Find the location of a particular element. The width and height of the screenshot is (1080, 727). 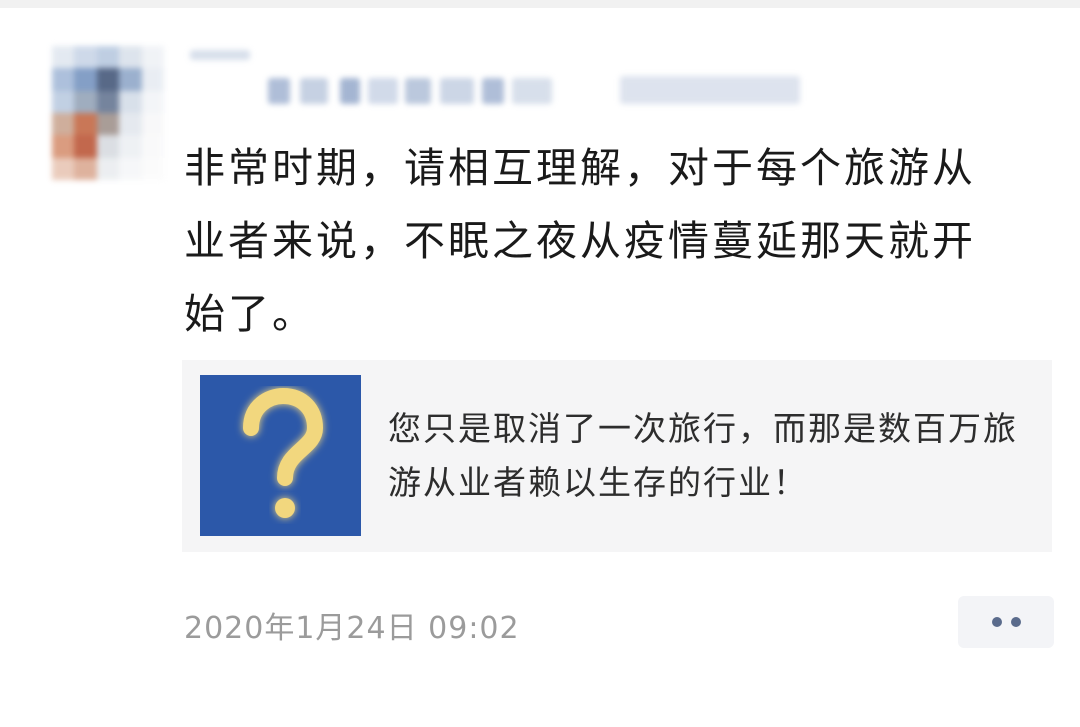

top-divider is located at coordinates (540, 4).